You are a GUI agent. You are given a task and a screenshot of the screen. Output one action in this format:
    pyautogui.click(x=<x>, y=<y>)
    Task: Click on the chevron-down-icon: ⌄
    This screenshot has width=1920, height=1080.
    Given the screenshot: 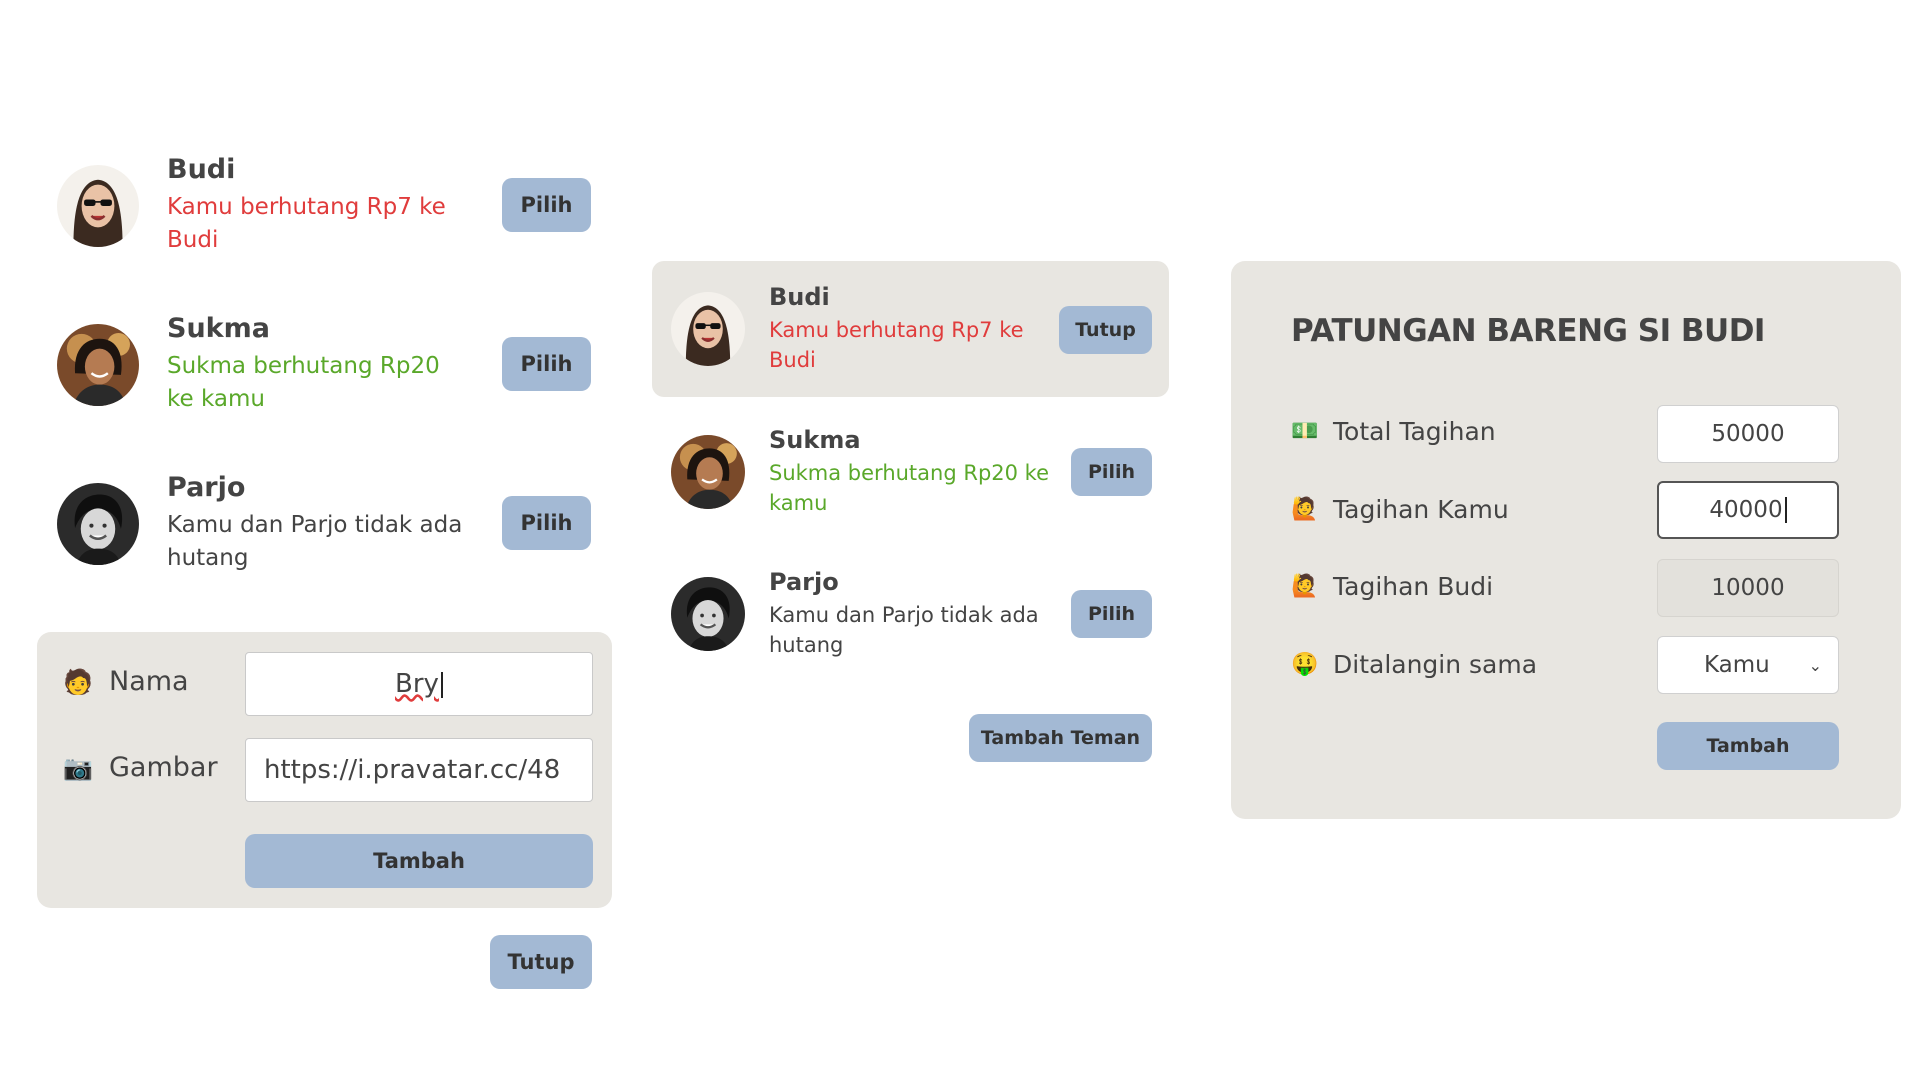 What is the action you would take?
    pyautogui.click(x=1815, y=665)
    